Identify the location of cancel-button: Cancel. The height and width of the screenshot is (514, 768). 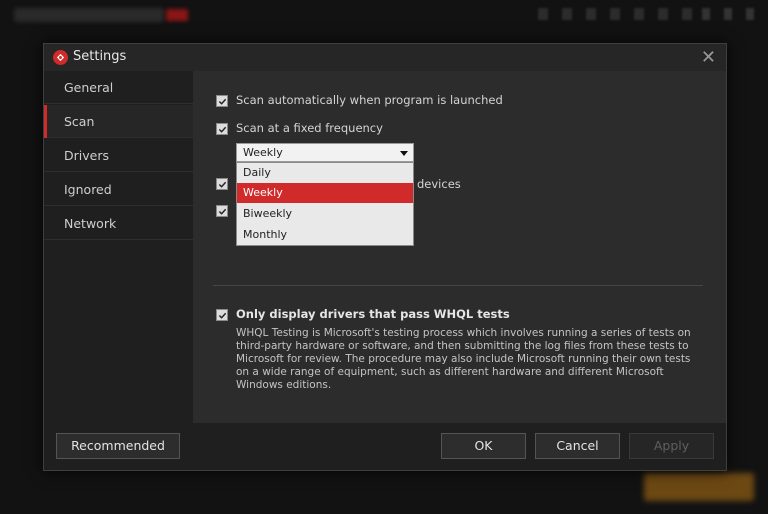
(577, 446).